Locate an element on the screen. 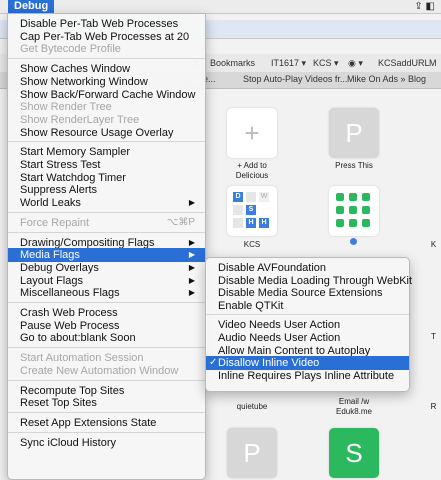  bookmark-item: Bookmarks is located at coordinates (232, 63).